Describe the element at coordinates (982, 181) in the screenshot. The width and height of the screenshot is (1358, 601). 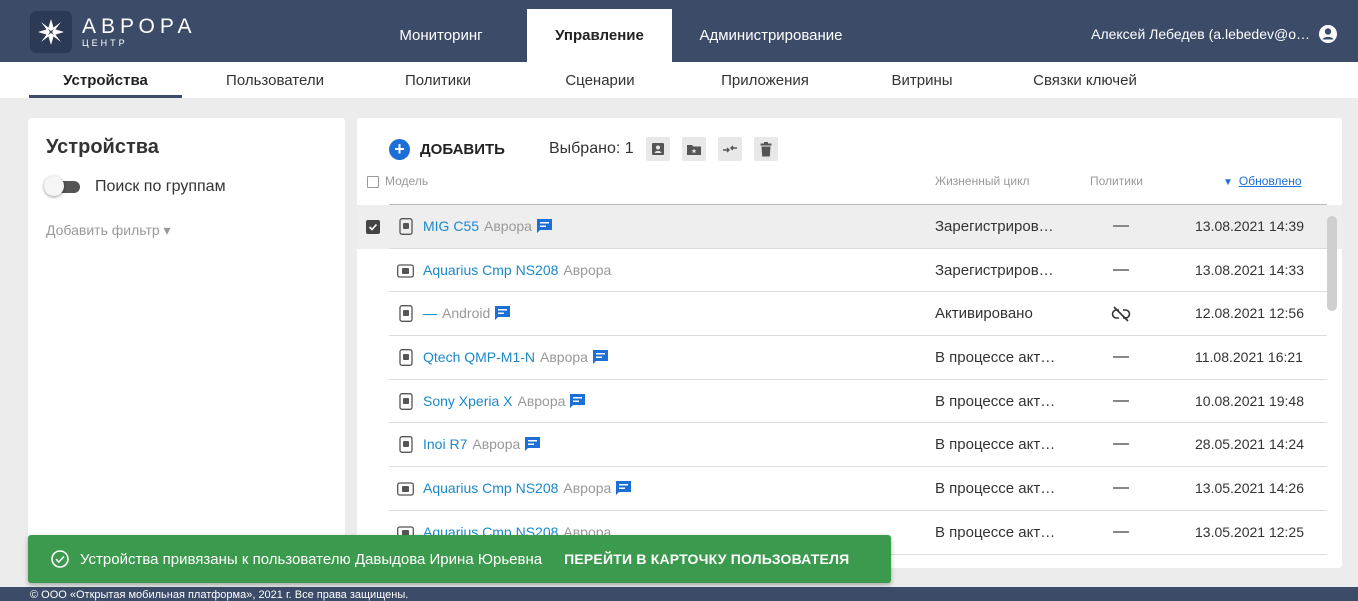
I see `column-lifecycle: Жизненный цикл` at that location.